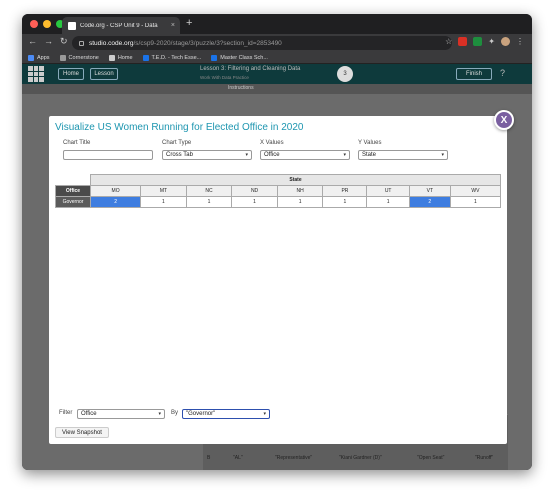 The width and height of the screenshot is (555, 500). I want to click on background-cell: "Kiani Gardner (D)", so click(360, 458).